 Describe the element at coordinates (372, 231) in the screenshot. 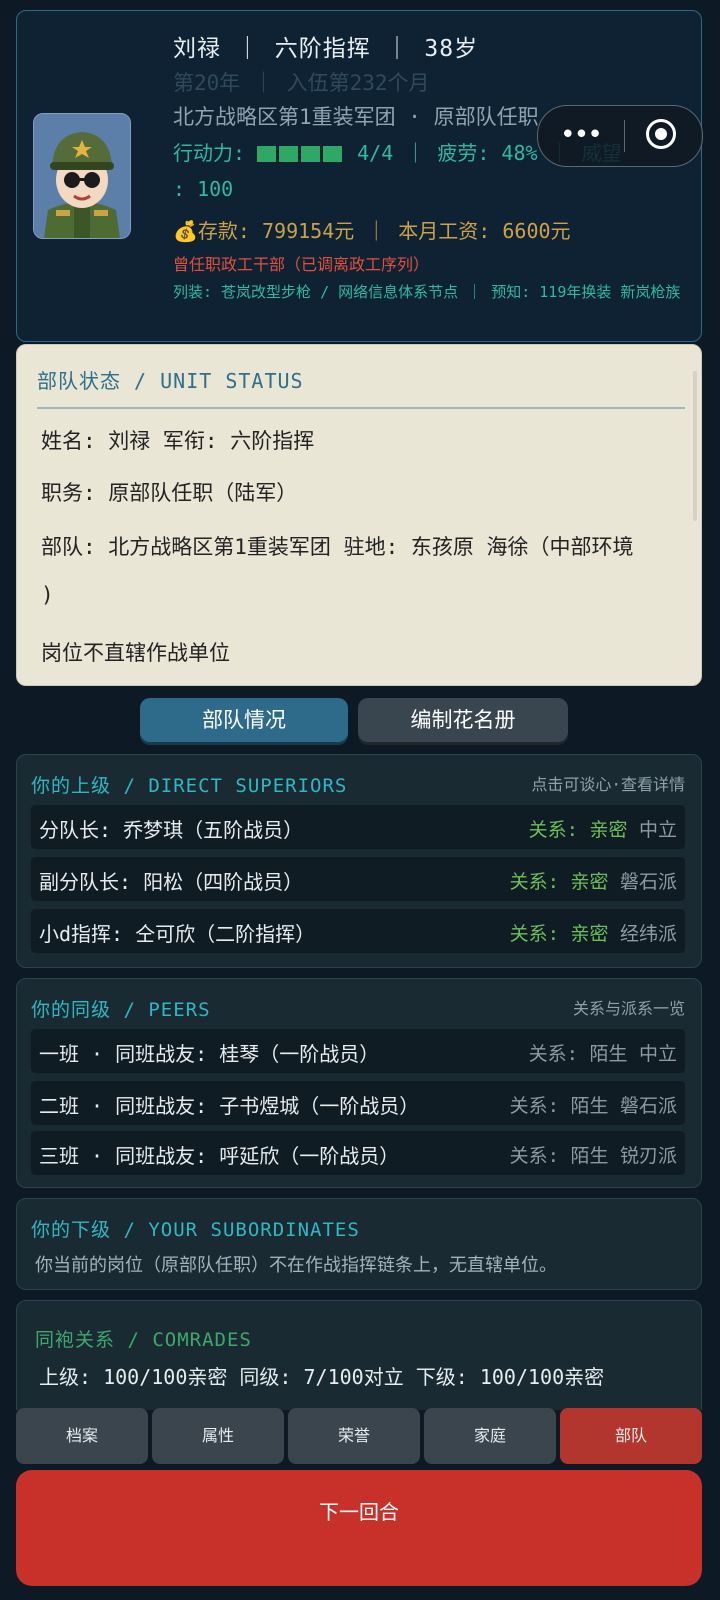

I see `money-line: 💰存款: 799154元 ｜ 本月工资: 6600元` at that location.